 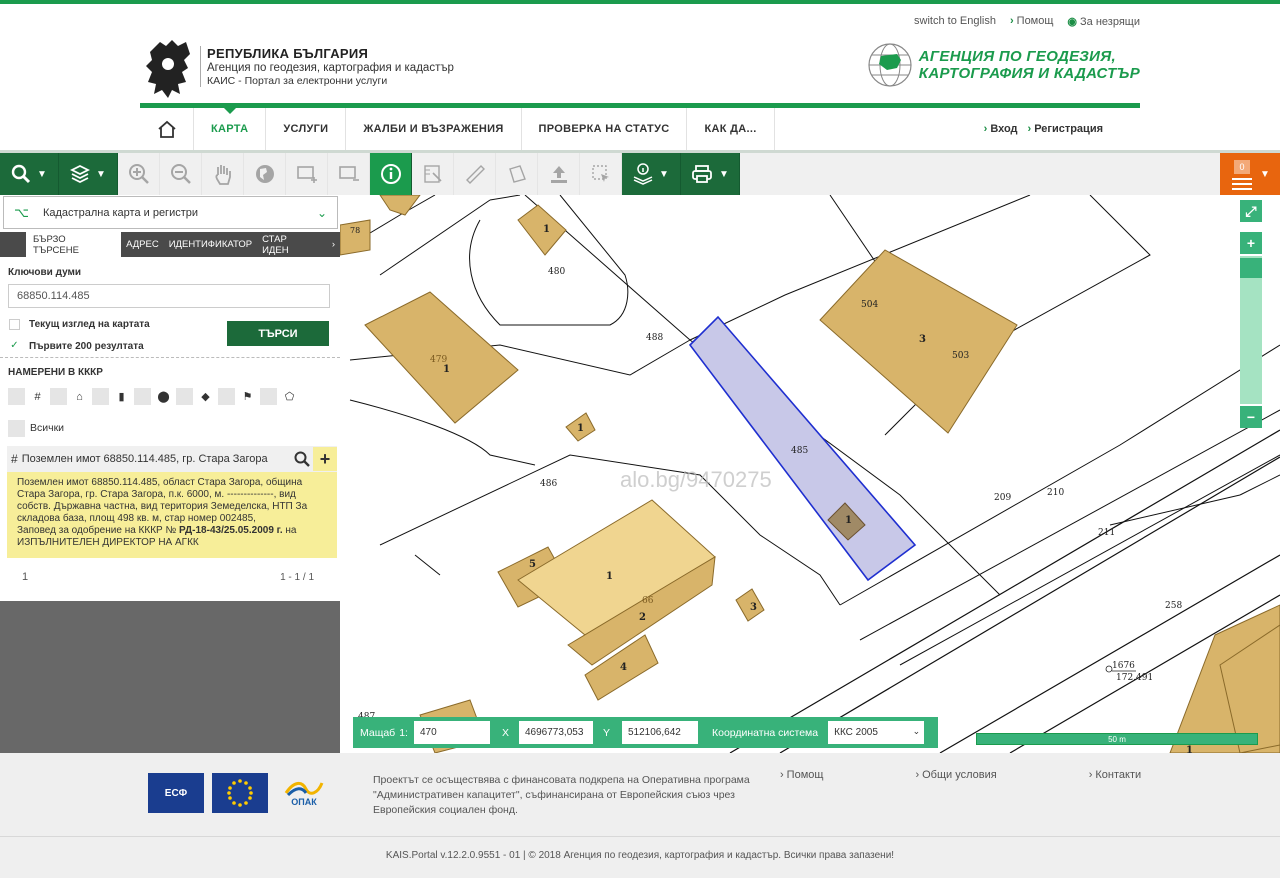 What do you see at coordinates (278, 333) in the screenshot?
I see `search-button: ТЪРСИ` at bounding box center [278, 333].